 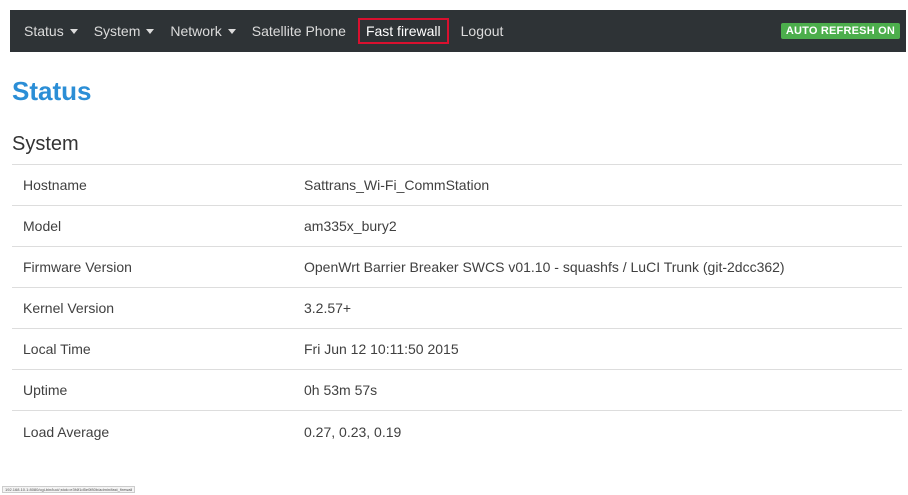 I want to click on nav-status-label: Status, so click(x=44, y=31).